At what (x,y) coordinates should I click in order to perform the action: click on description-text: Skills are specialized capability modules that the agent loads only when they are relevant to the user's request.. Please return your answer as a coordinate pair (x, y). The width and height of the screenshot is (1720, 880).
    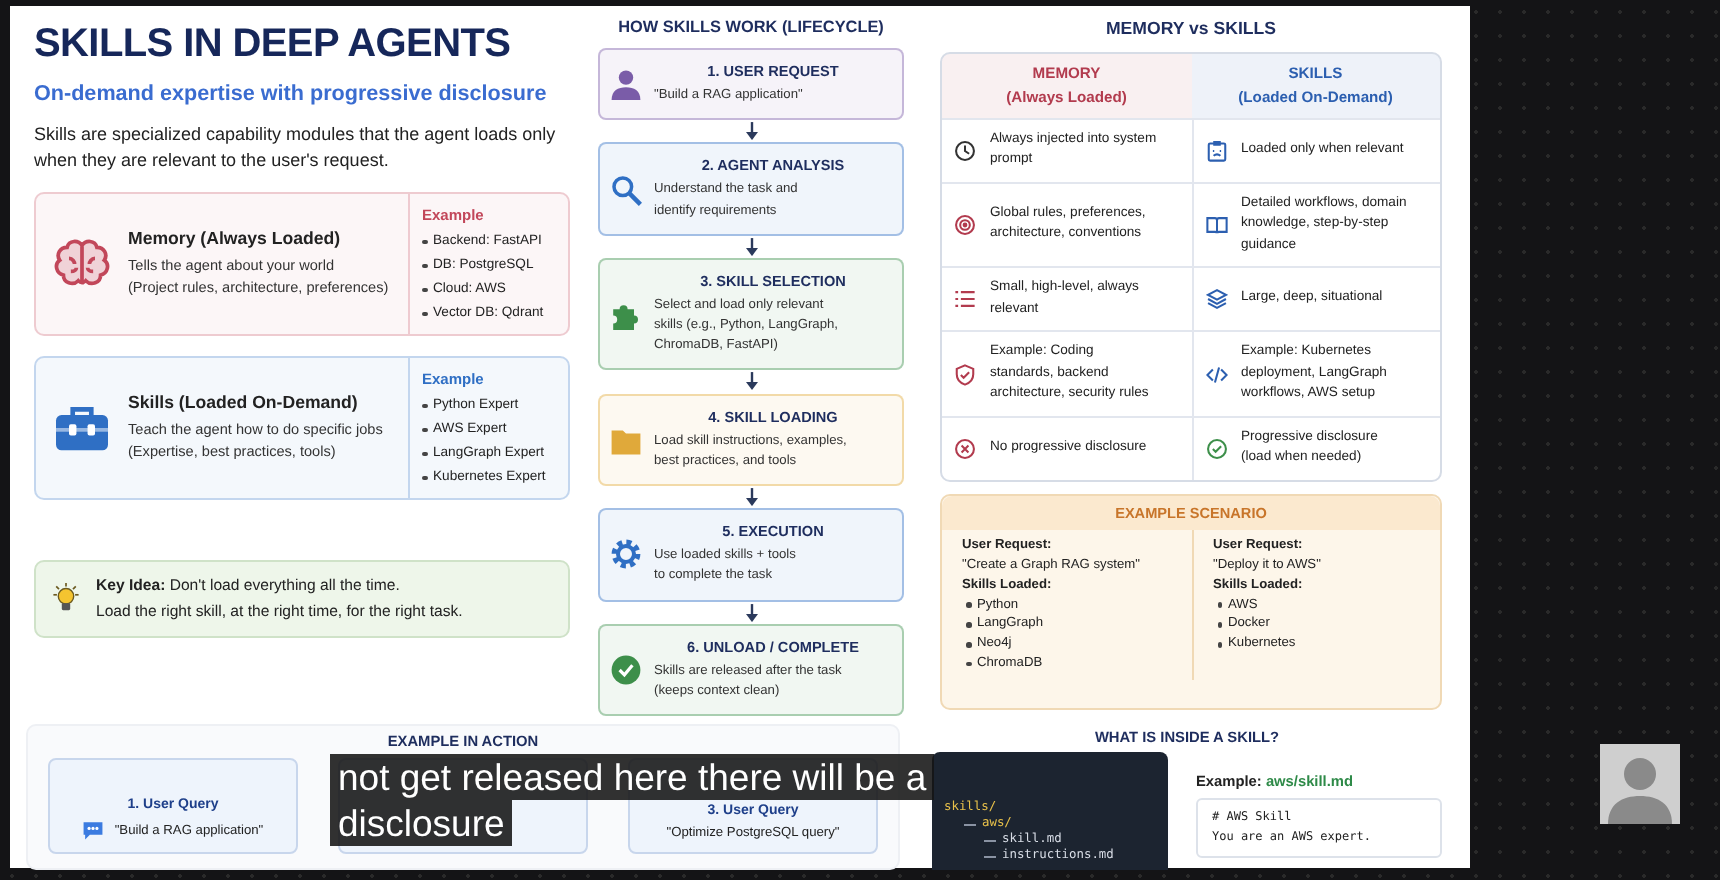
    Looking at the image, I should click on (296, 147).